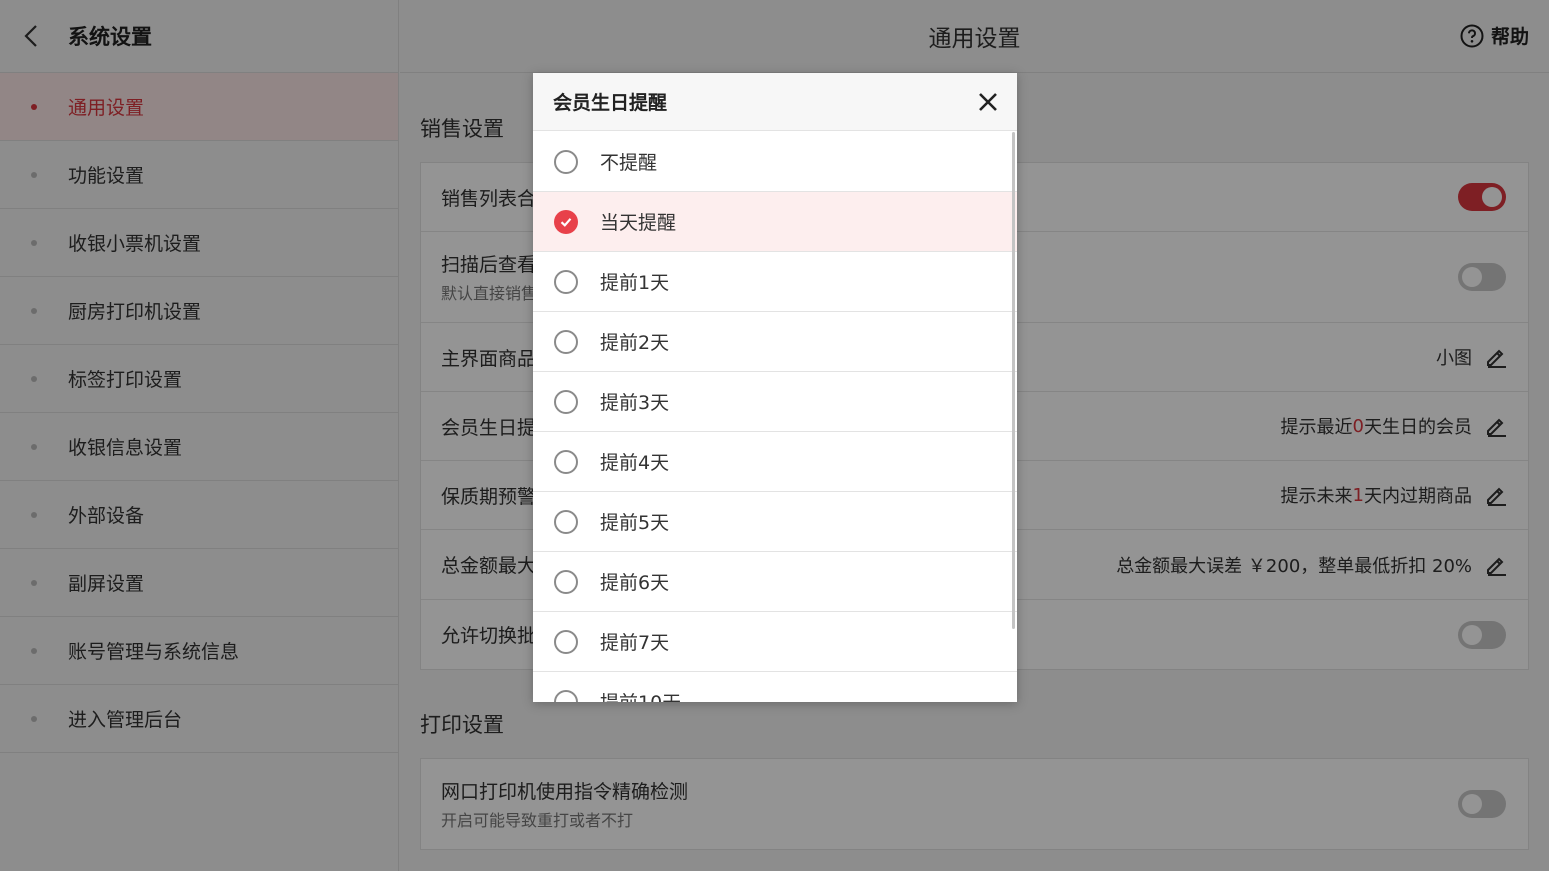 The width and height of the screenshot is (1549, 871). Describe the element at coordinates (775, 222) in the screenshot. I see `reminder-option: 当天提醒` at that location.